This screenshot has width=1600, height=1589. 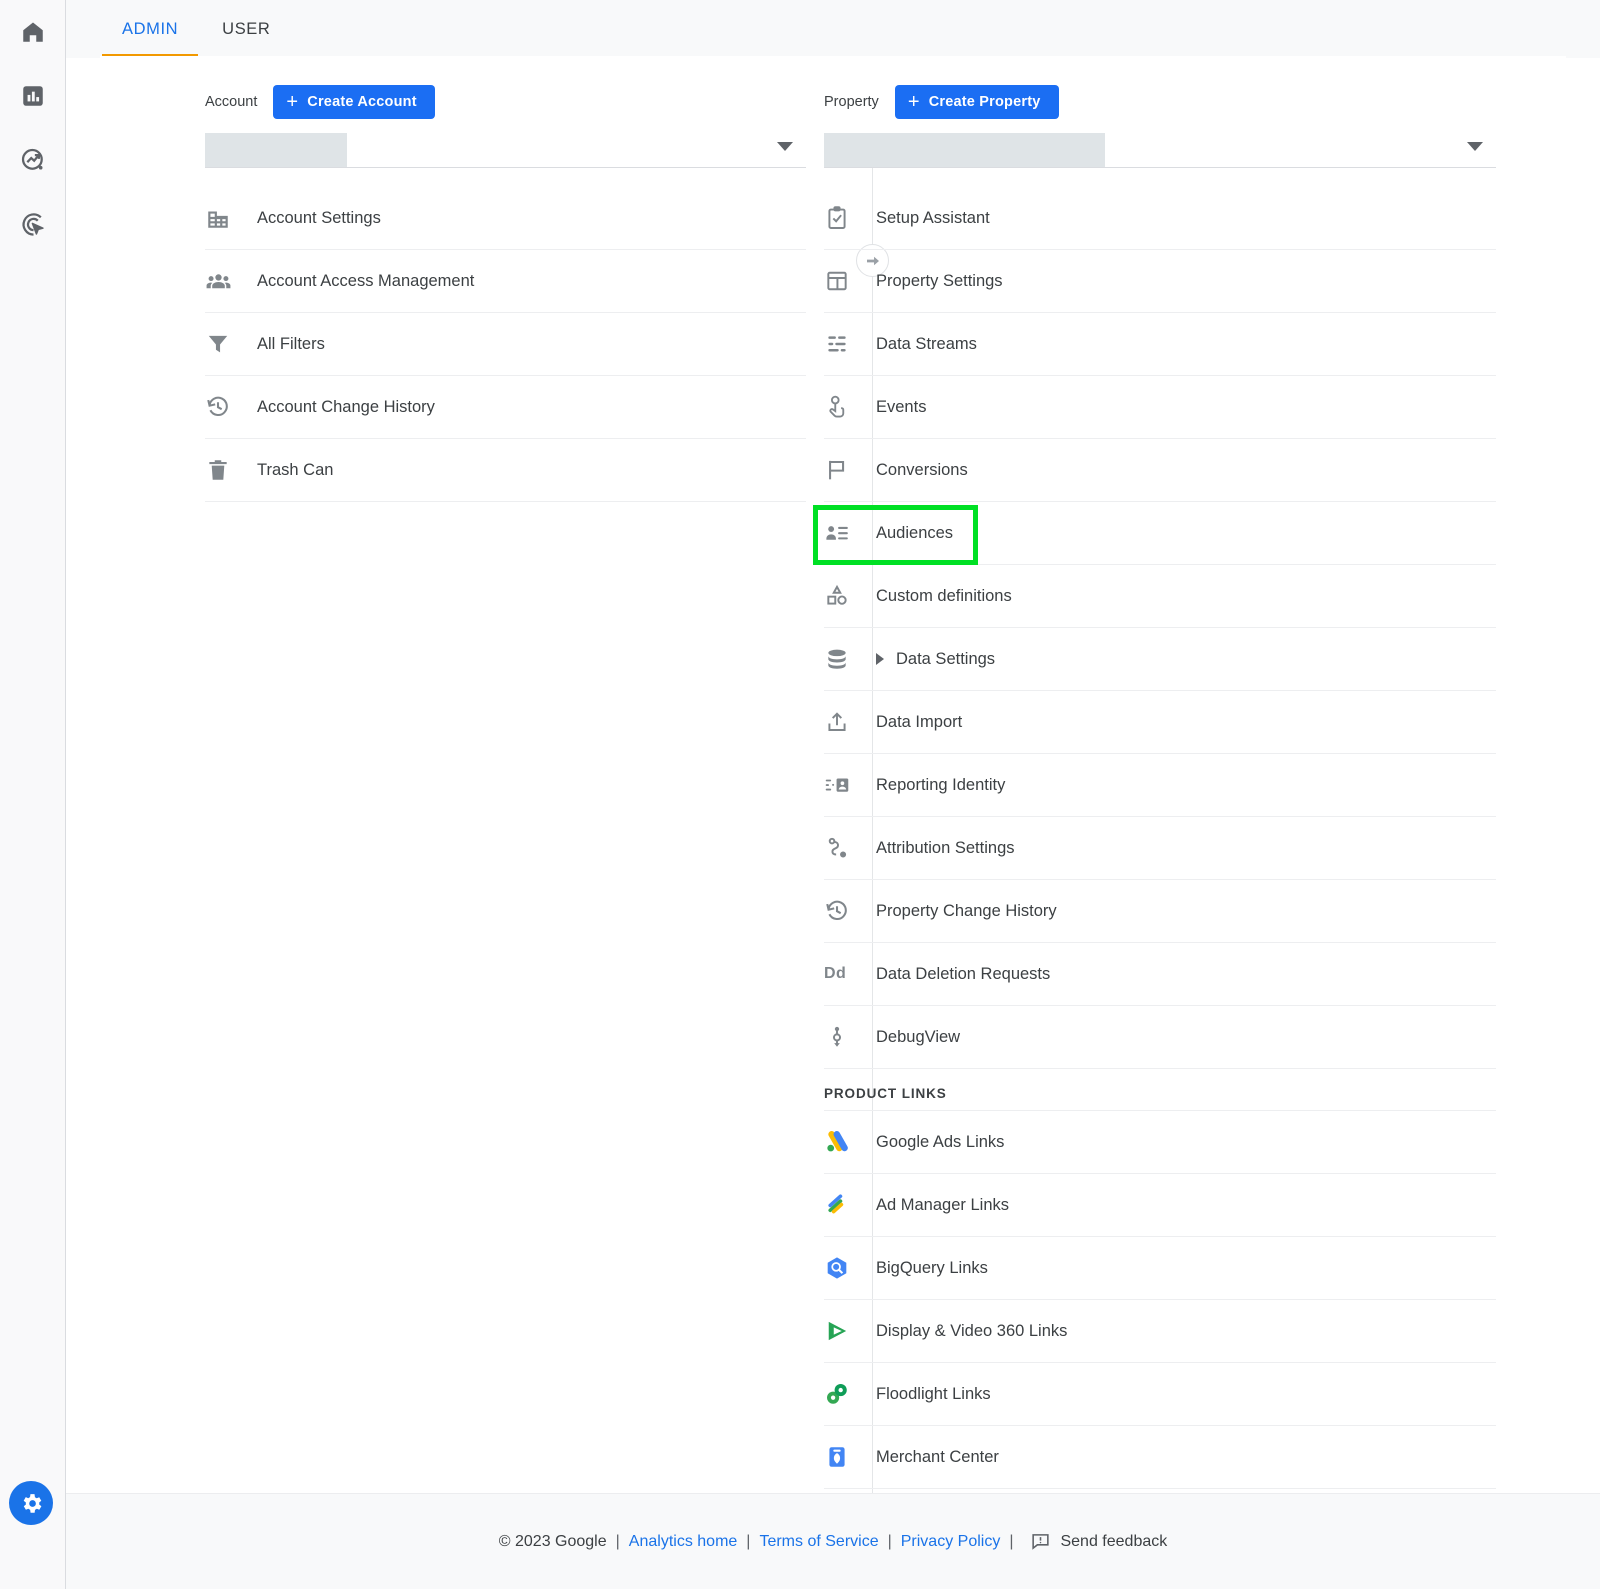 I want to click on property-menu-item-setup-assistant: Setup Assistant, so click(x=1160, y=218).